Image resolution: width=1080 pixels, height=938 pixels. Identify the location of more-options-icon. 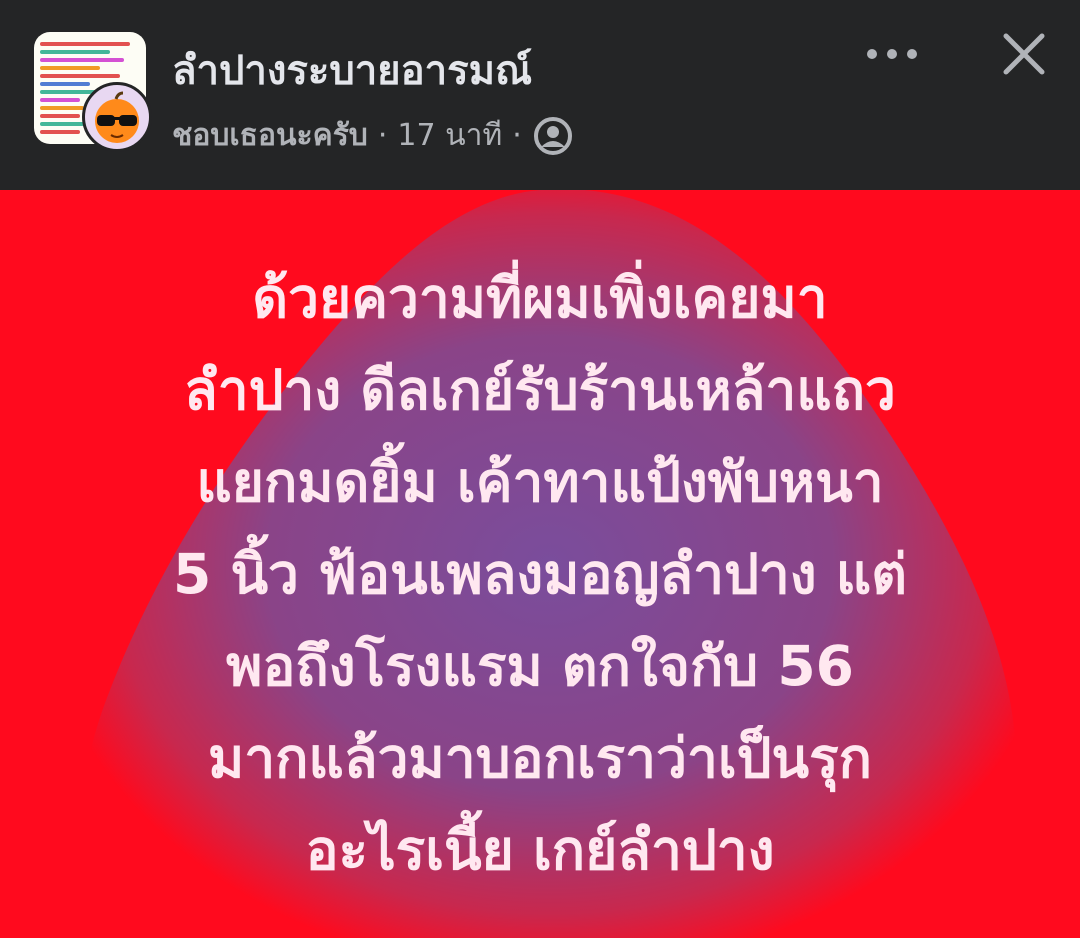
(892, 54).